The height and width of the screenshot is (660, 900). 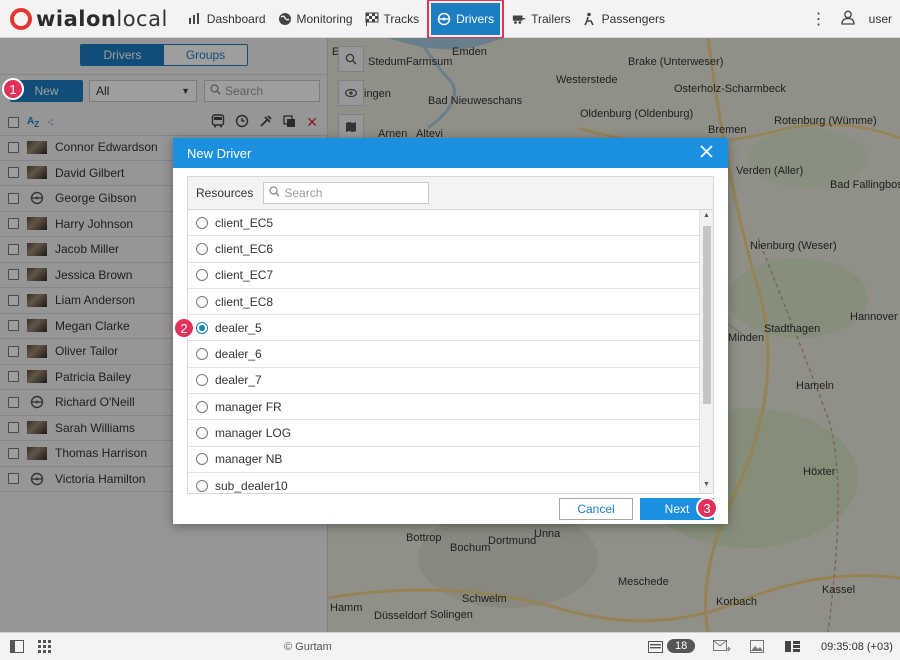 What do you see at coordinates (238, 354) in the screenshot?
I see `resource-label: dealer_6` at bounding box center [238, 354].